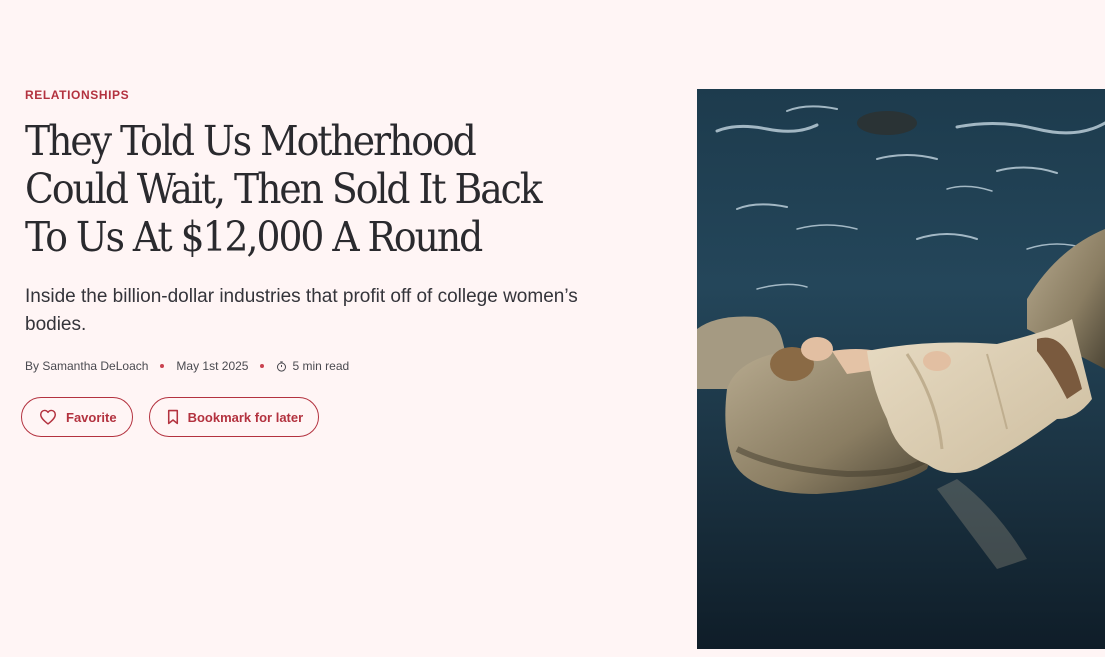  I want to click on favorite-button: Favorite, so click(77, 417).